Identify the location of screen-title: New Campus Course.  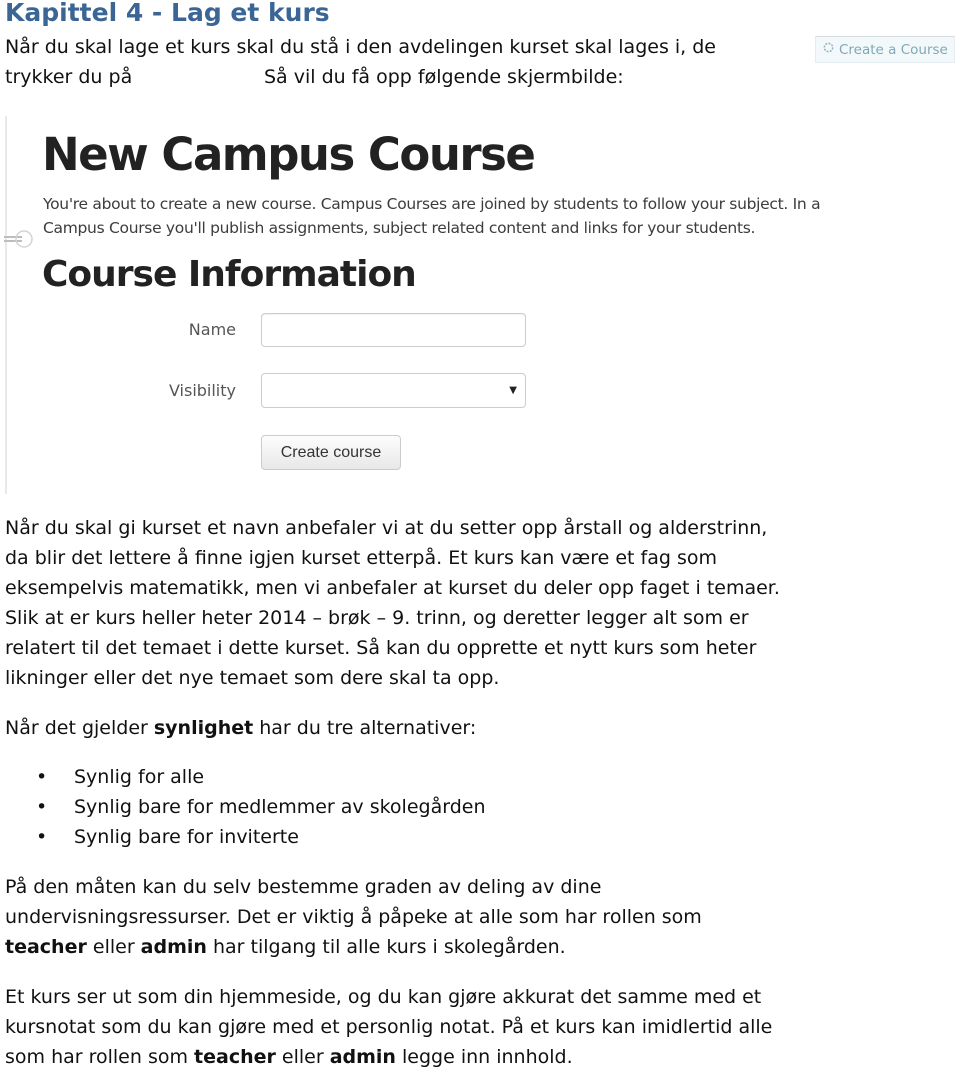
(289, 154).